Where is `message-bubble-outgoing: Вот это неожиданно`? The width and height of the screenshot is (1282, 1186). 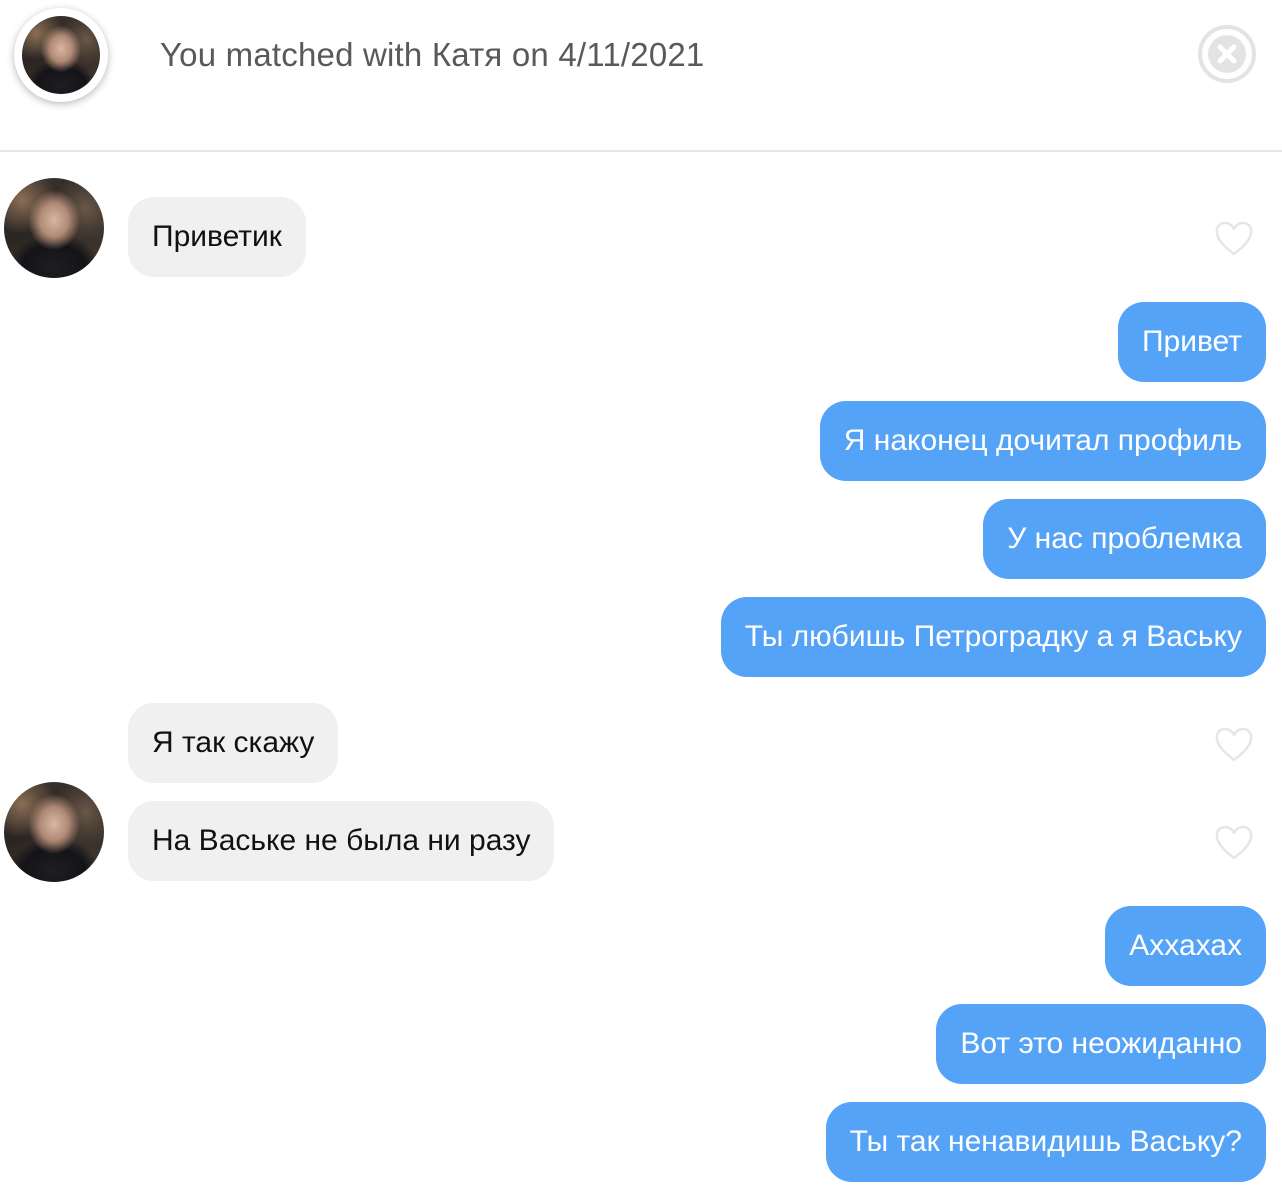 message-bubble-outgoing: Вот это неожиданно is located at coordinates (1101, 1044).